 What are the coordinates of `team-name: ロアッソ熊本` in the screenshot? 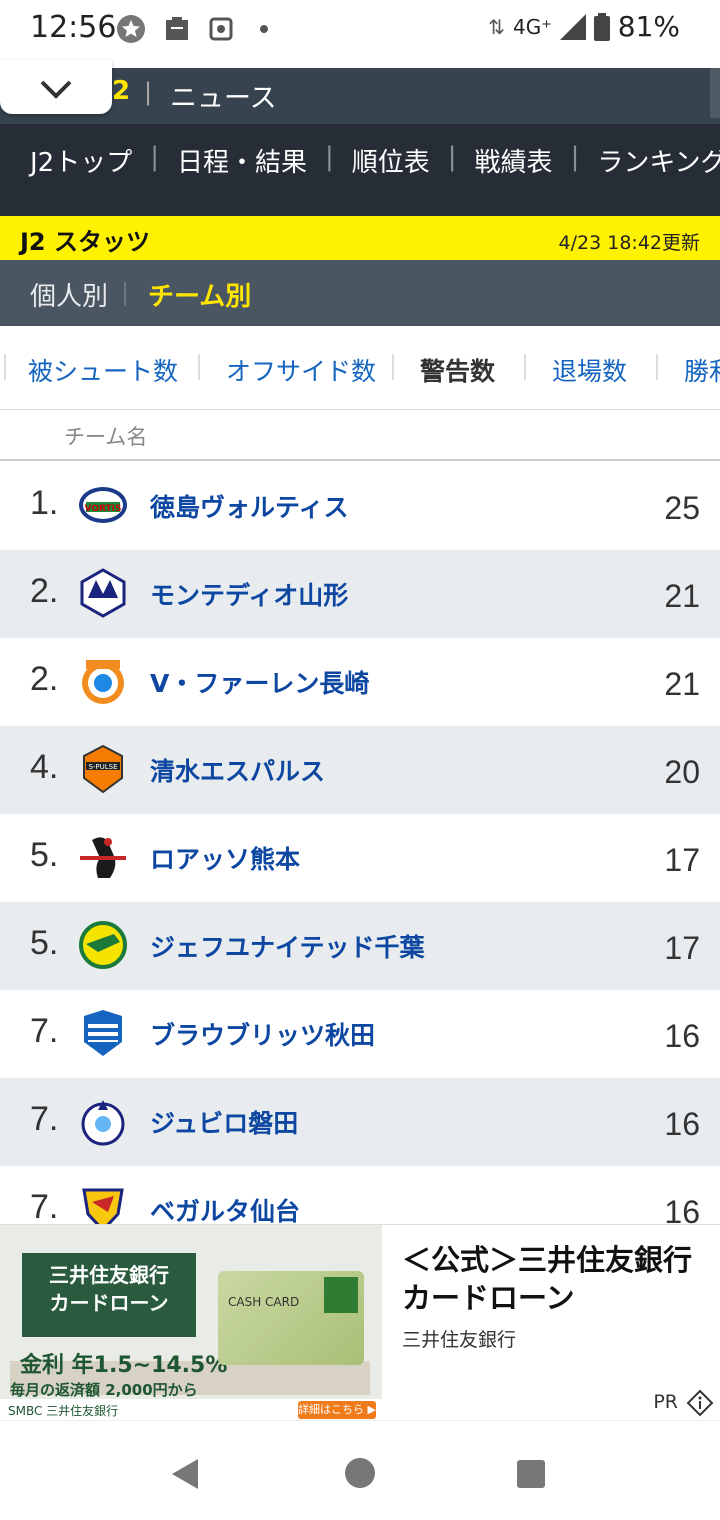 It's located at (225, 858).